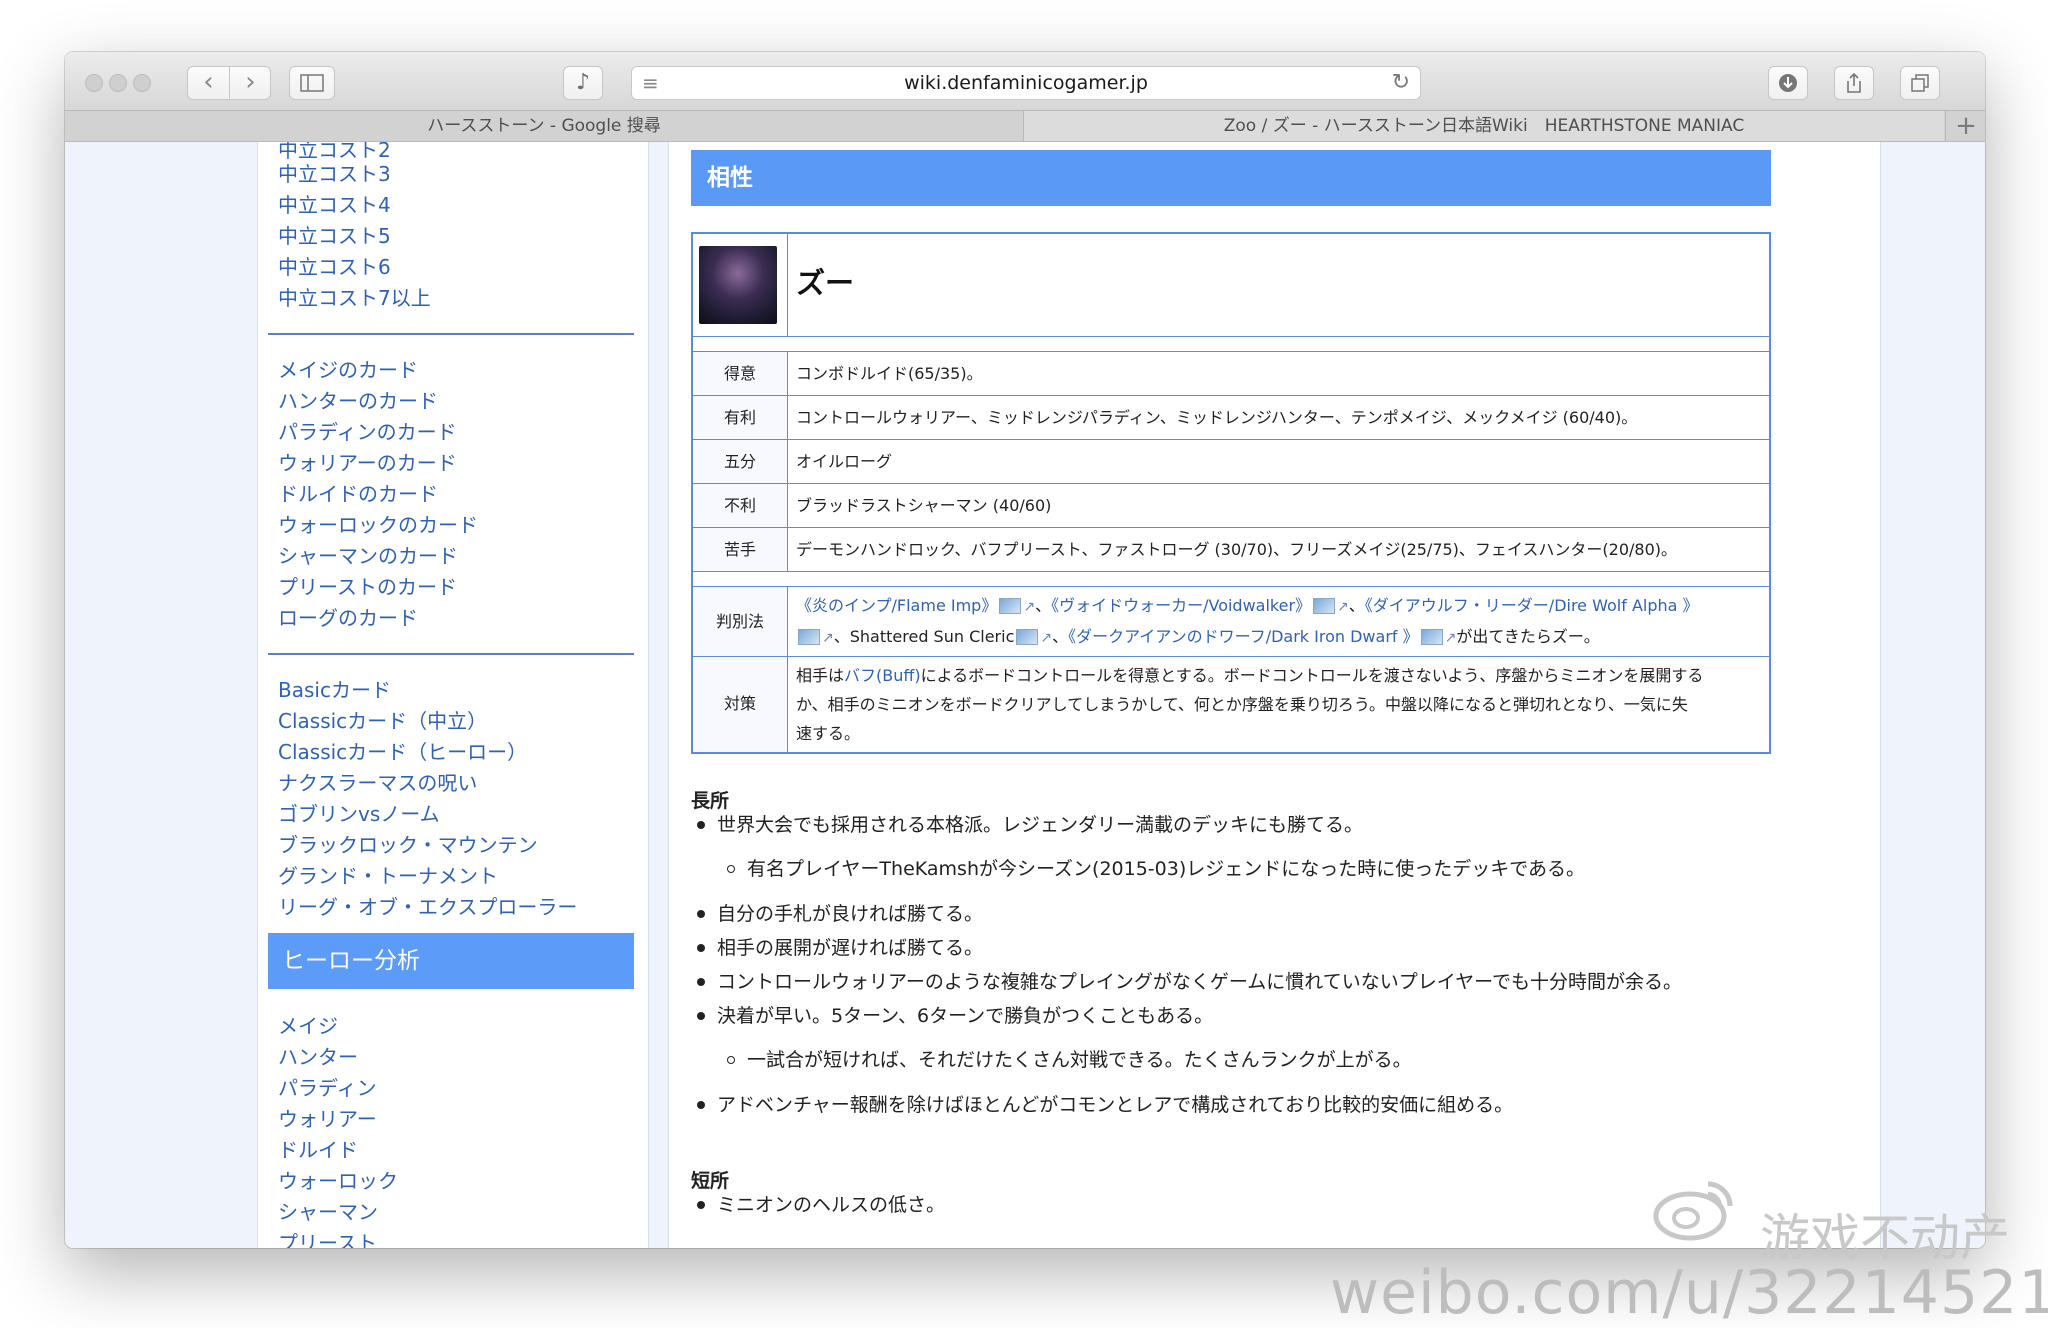 This screenshot has height=1328, width=2048. I want to click on tab-overview-button, so click(1920, 83).